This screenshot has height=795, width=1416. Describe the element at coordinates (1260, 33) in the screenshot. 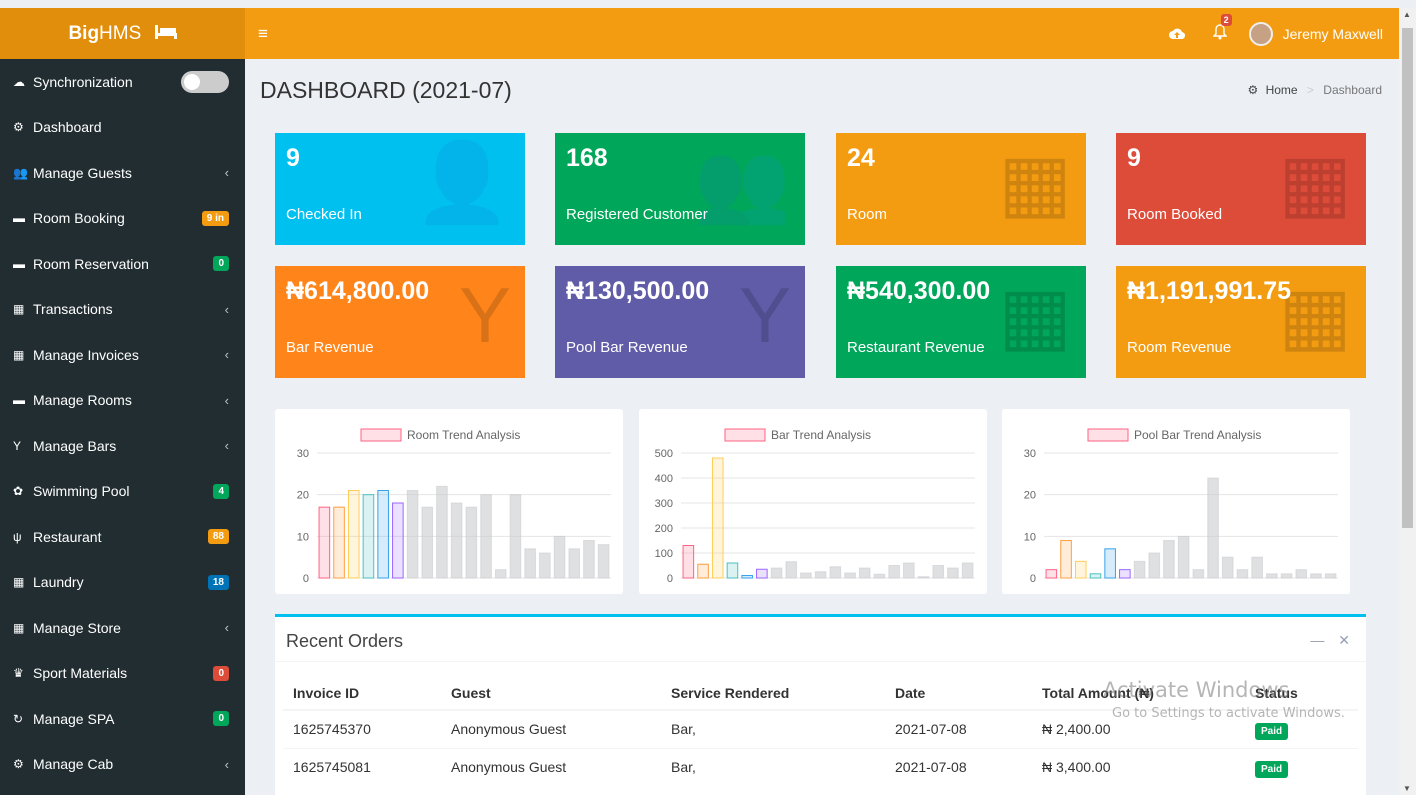

I see `user-avatar` at that location.